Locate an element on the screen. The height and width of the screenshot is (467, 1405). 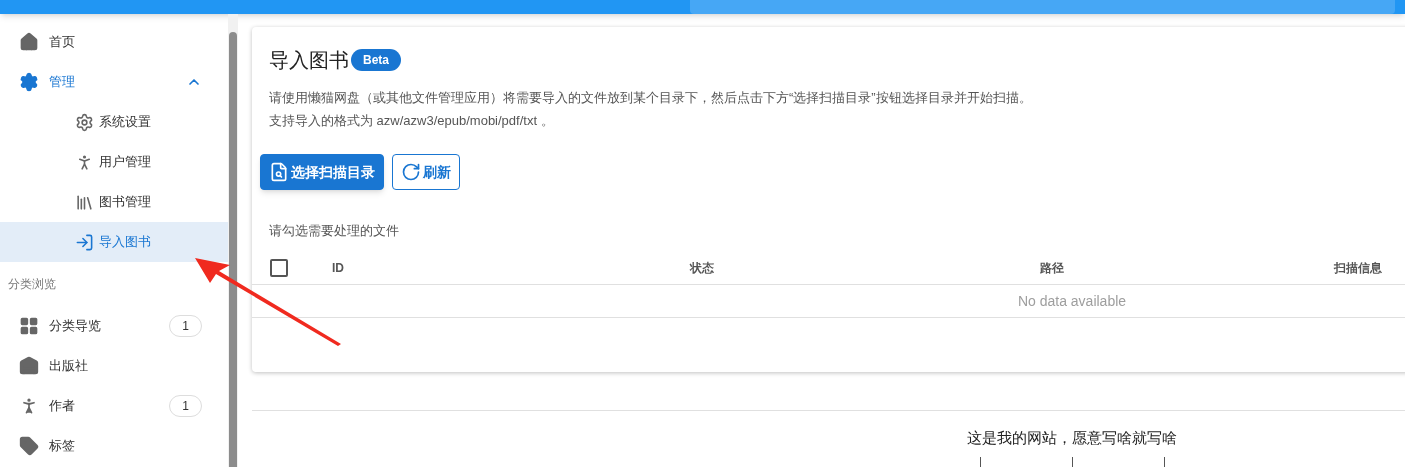
menu-item: 出版社 is located at coordinates (114, 366).